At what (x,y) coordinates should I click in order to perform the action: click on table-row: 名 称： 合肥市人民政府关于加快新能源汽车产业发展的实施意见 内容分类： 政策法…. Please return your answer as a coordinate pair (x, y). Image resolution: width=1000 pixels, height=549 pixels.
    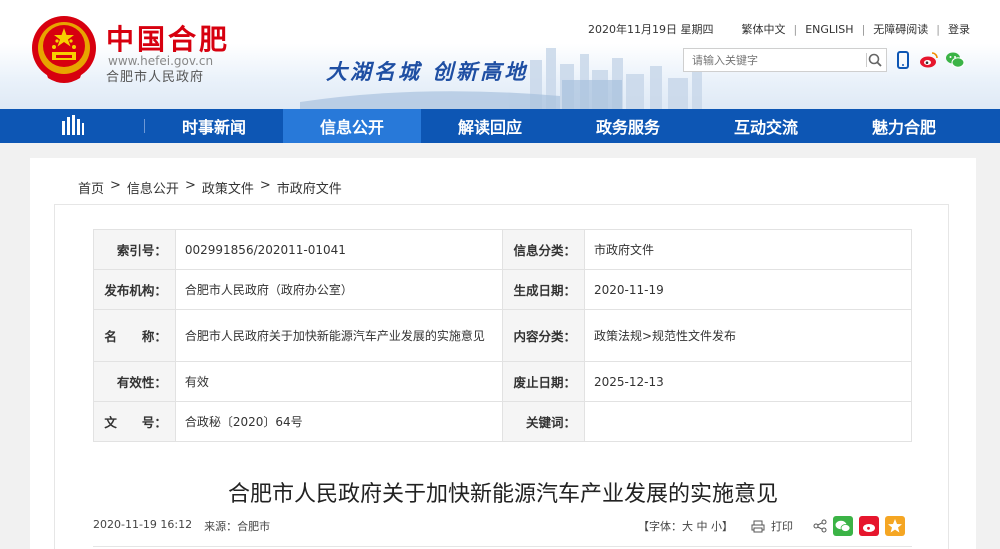
    Looking at the image, I should click on (503, 335).